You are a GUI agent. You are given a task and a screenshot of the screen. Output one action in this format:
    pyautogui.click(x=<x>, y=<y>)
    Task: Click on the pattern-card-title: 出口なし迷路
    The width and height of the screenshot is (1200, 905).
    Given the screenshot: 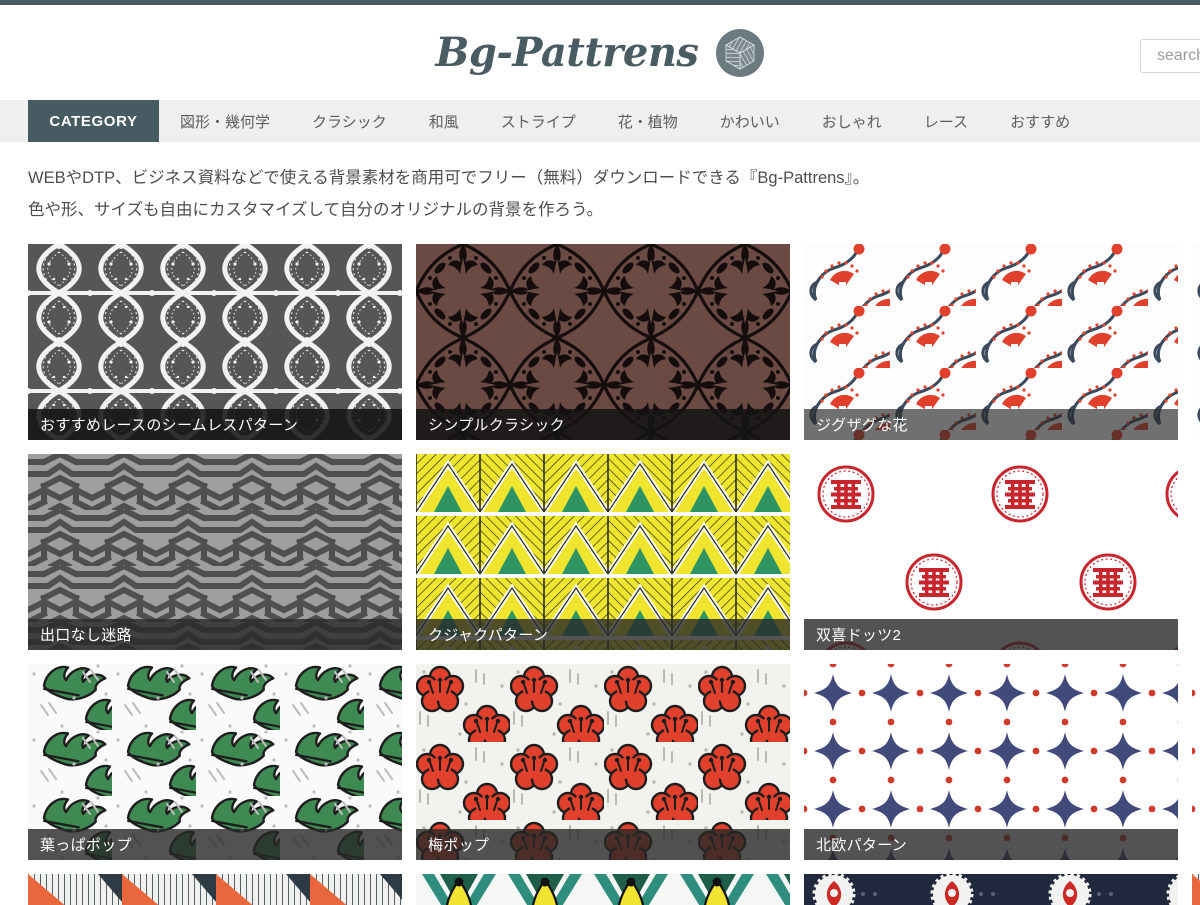 What is the action you would take?
    pyautogui.click(x=215, y=635)
    